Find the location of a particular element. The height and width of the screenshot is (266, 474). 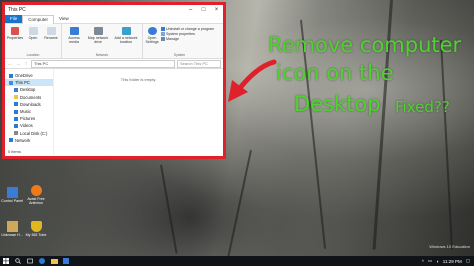

media-icon is located at coordinates (74, 31).